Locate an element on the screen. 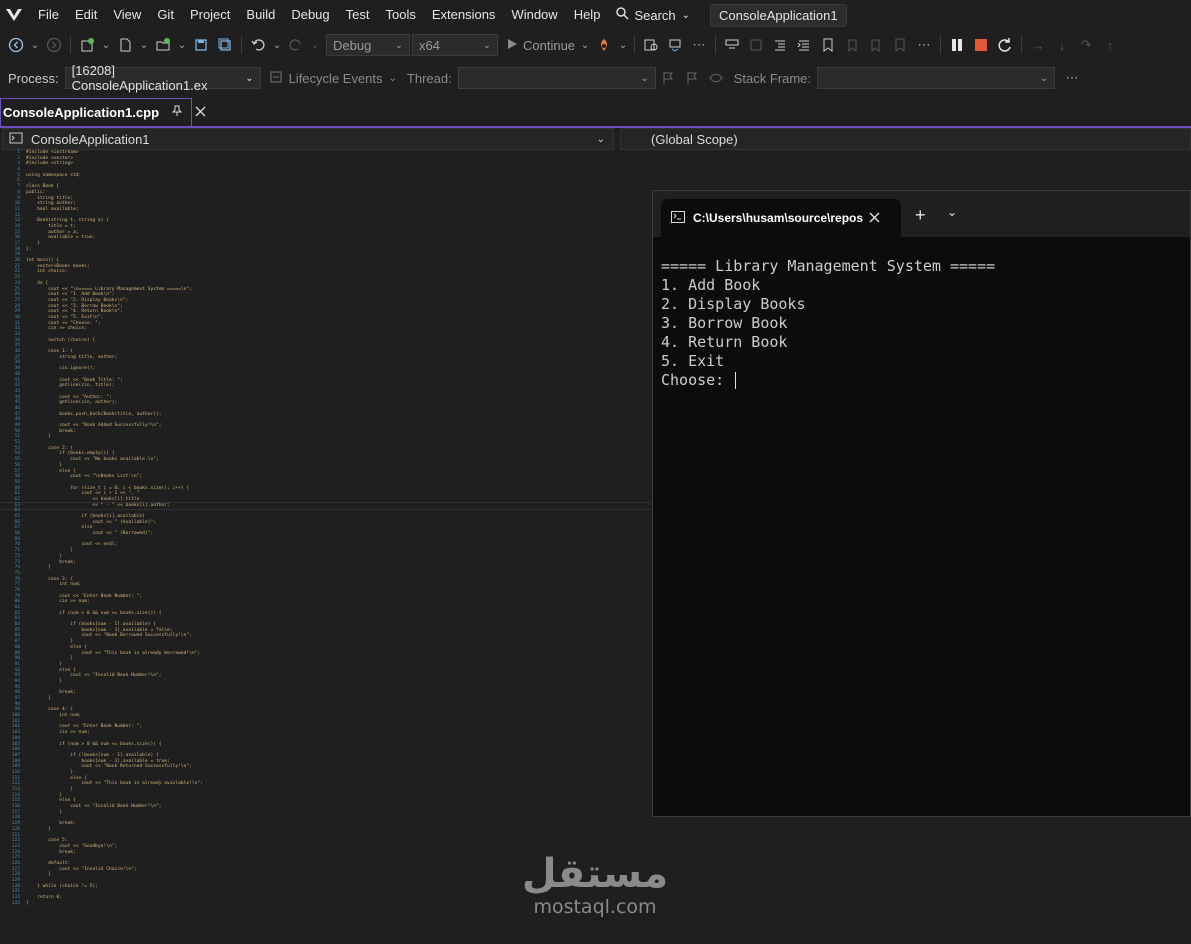 The width and height of the screenshot is (1191, 944). stack-frame-label: Stack Frame: is located at coordinates (772, 78).